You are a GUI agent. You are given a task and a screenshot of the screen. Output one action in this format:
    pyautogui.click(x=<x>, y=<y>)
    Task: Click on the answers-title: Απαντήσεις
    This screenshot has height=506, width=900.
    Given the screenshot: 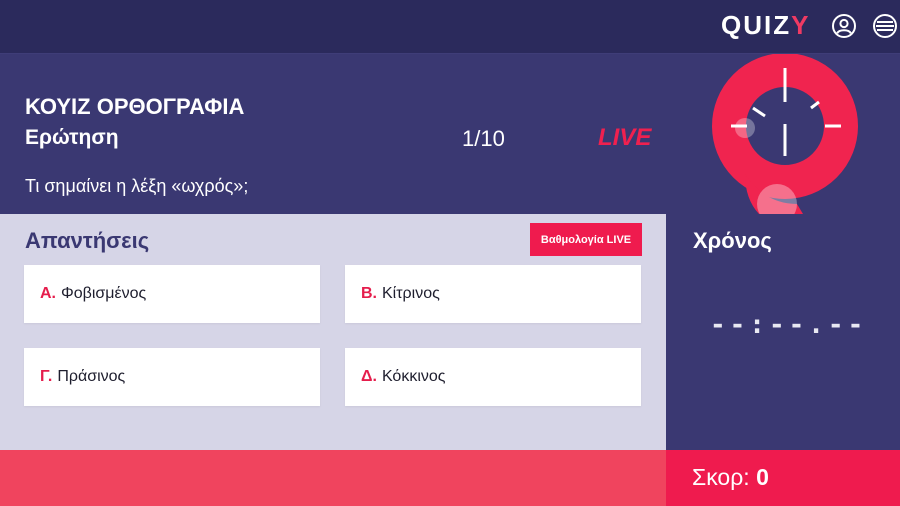 What is the action you would take?
    pyautogui.click(x=87, y=240)
    